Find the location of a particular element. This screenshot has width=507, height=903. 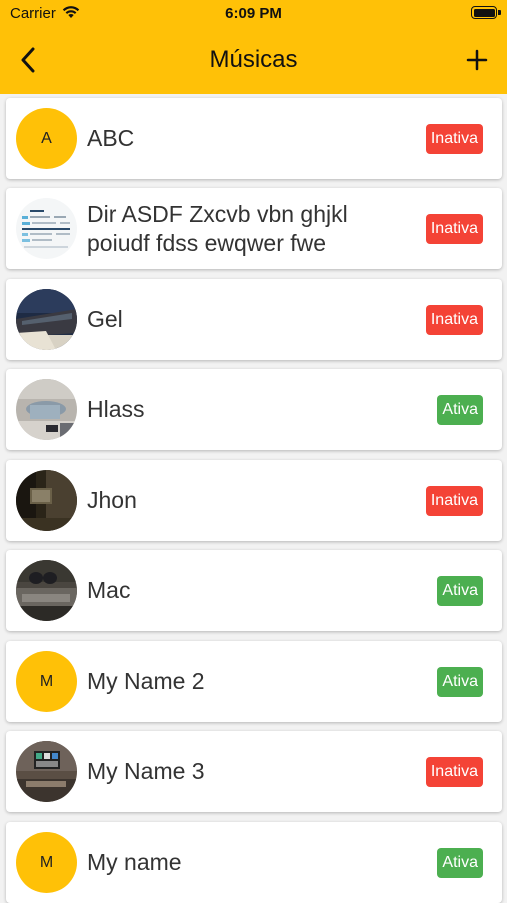

document-thumbnail-image is located at coordinates (46, 228).